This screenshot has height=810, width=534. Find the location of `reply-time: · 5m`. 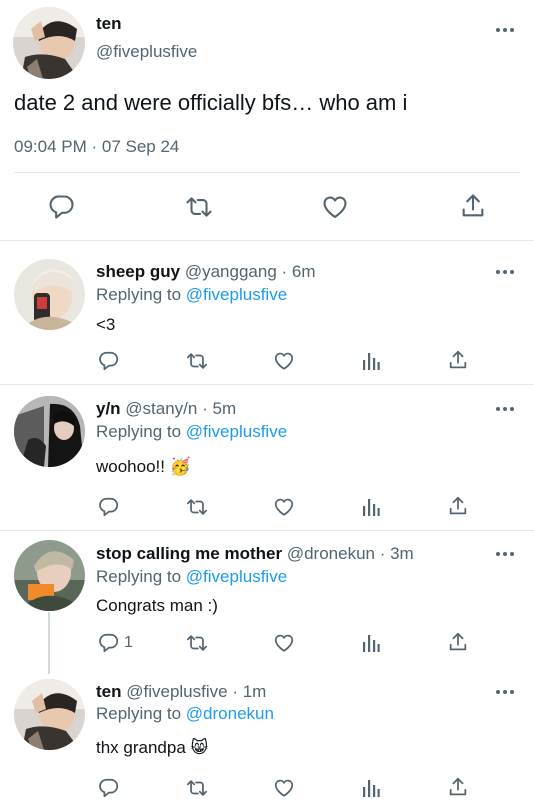

reply-time: · 5m is located at coordinates (219, 408).